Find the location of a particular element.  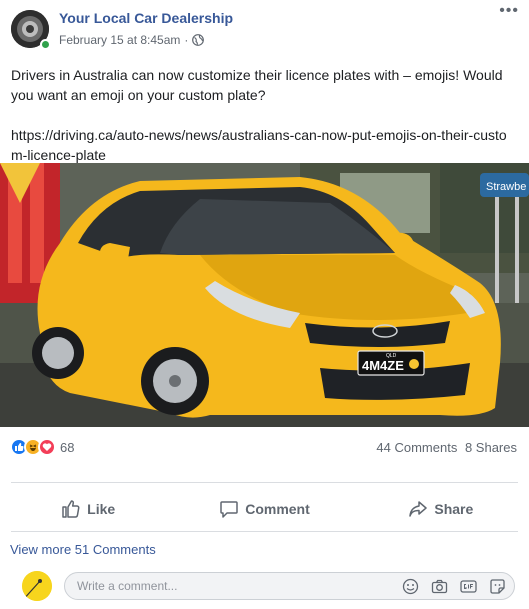

like-label: Like is located at coordinates (101, 509).